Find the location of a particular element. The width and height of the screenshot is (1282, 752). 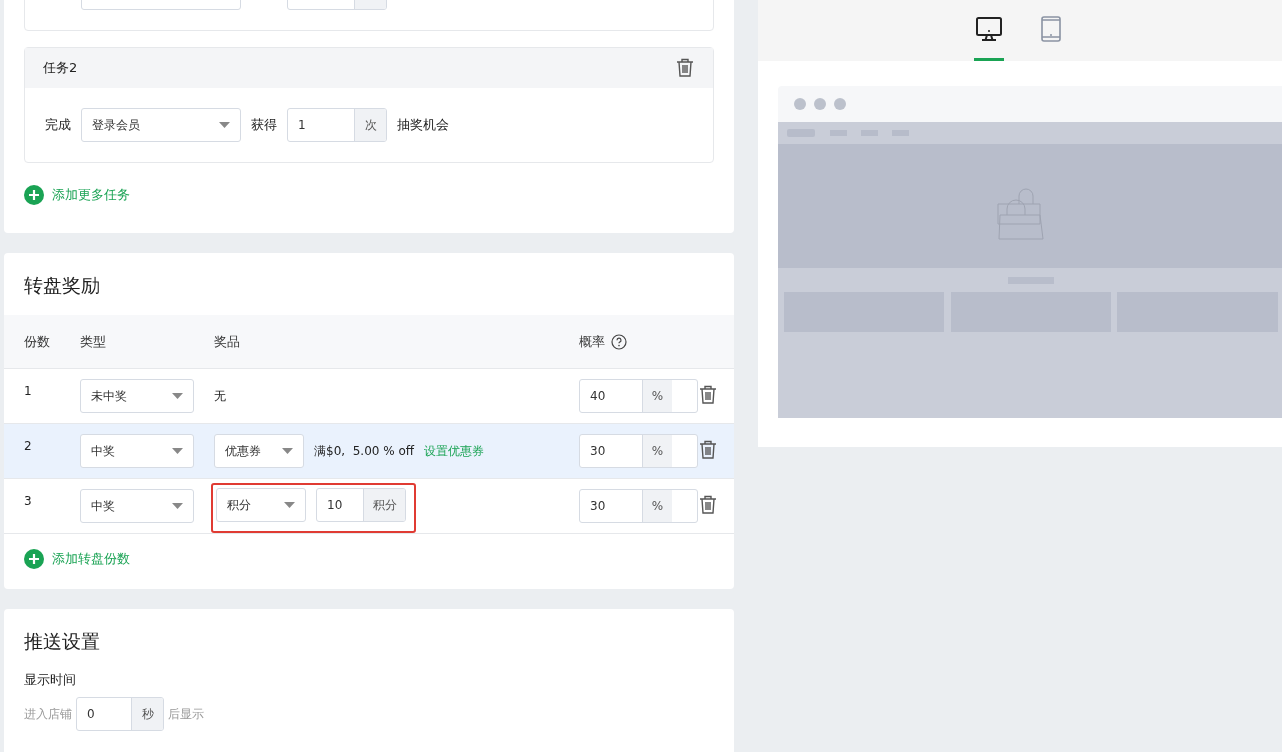

prize-text: 无 is located at coordinates (220, 396).